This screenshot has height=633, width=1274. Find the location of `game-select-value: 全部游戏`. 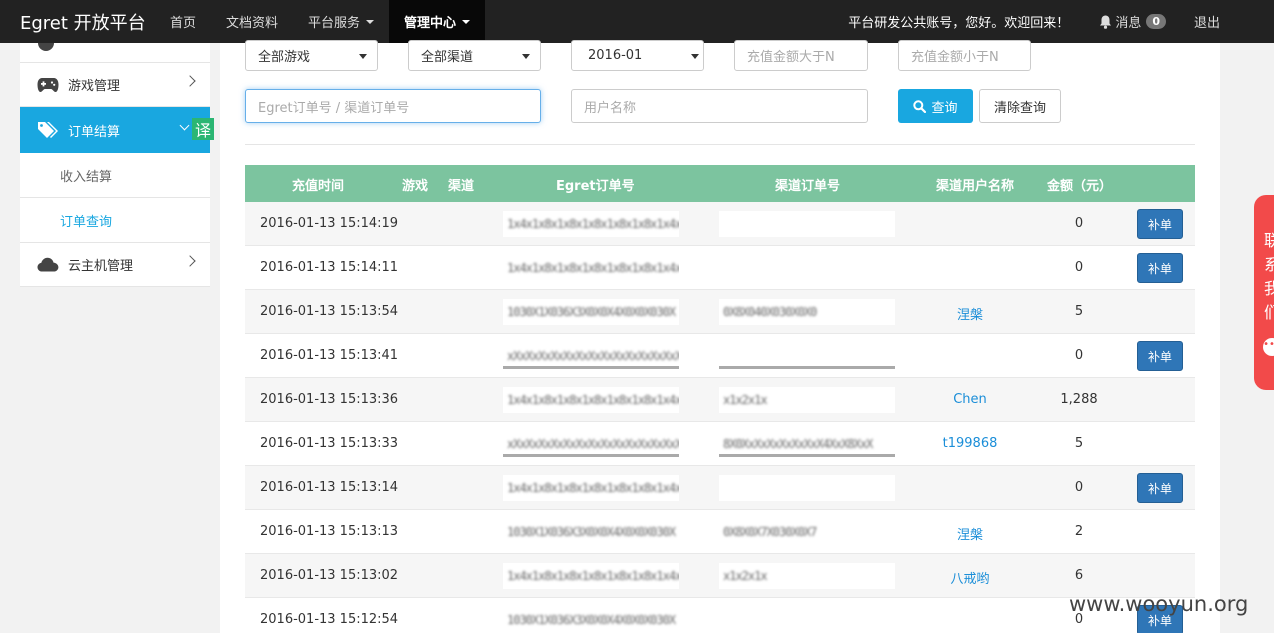

game-select-value: 全部游戏 is located at coordinates (284, 57).